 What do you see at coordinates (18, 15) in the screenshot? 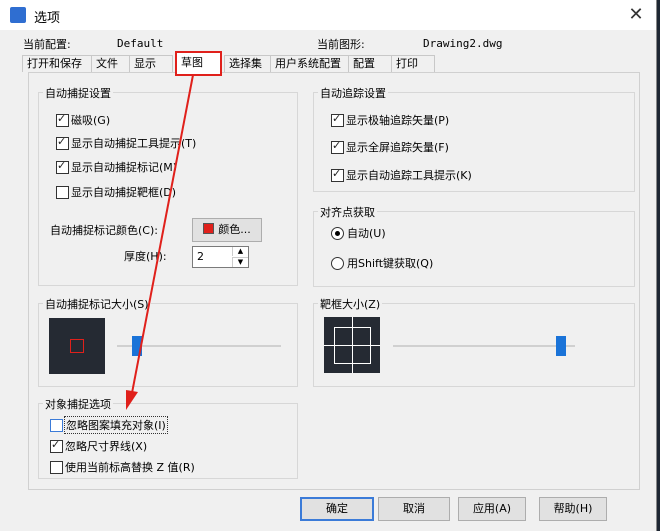
I see `app-icon` at bounding box center [18, 15].